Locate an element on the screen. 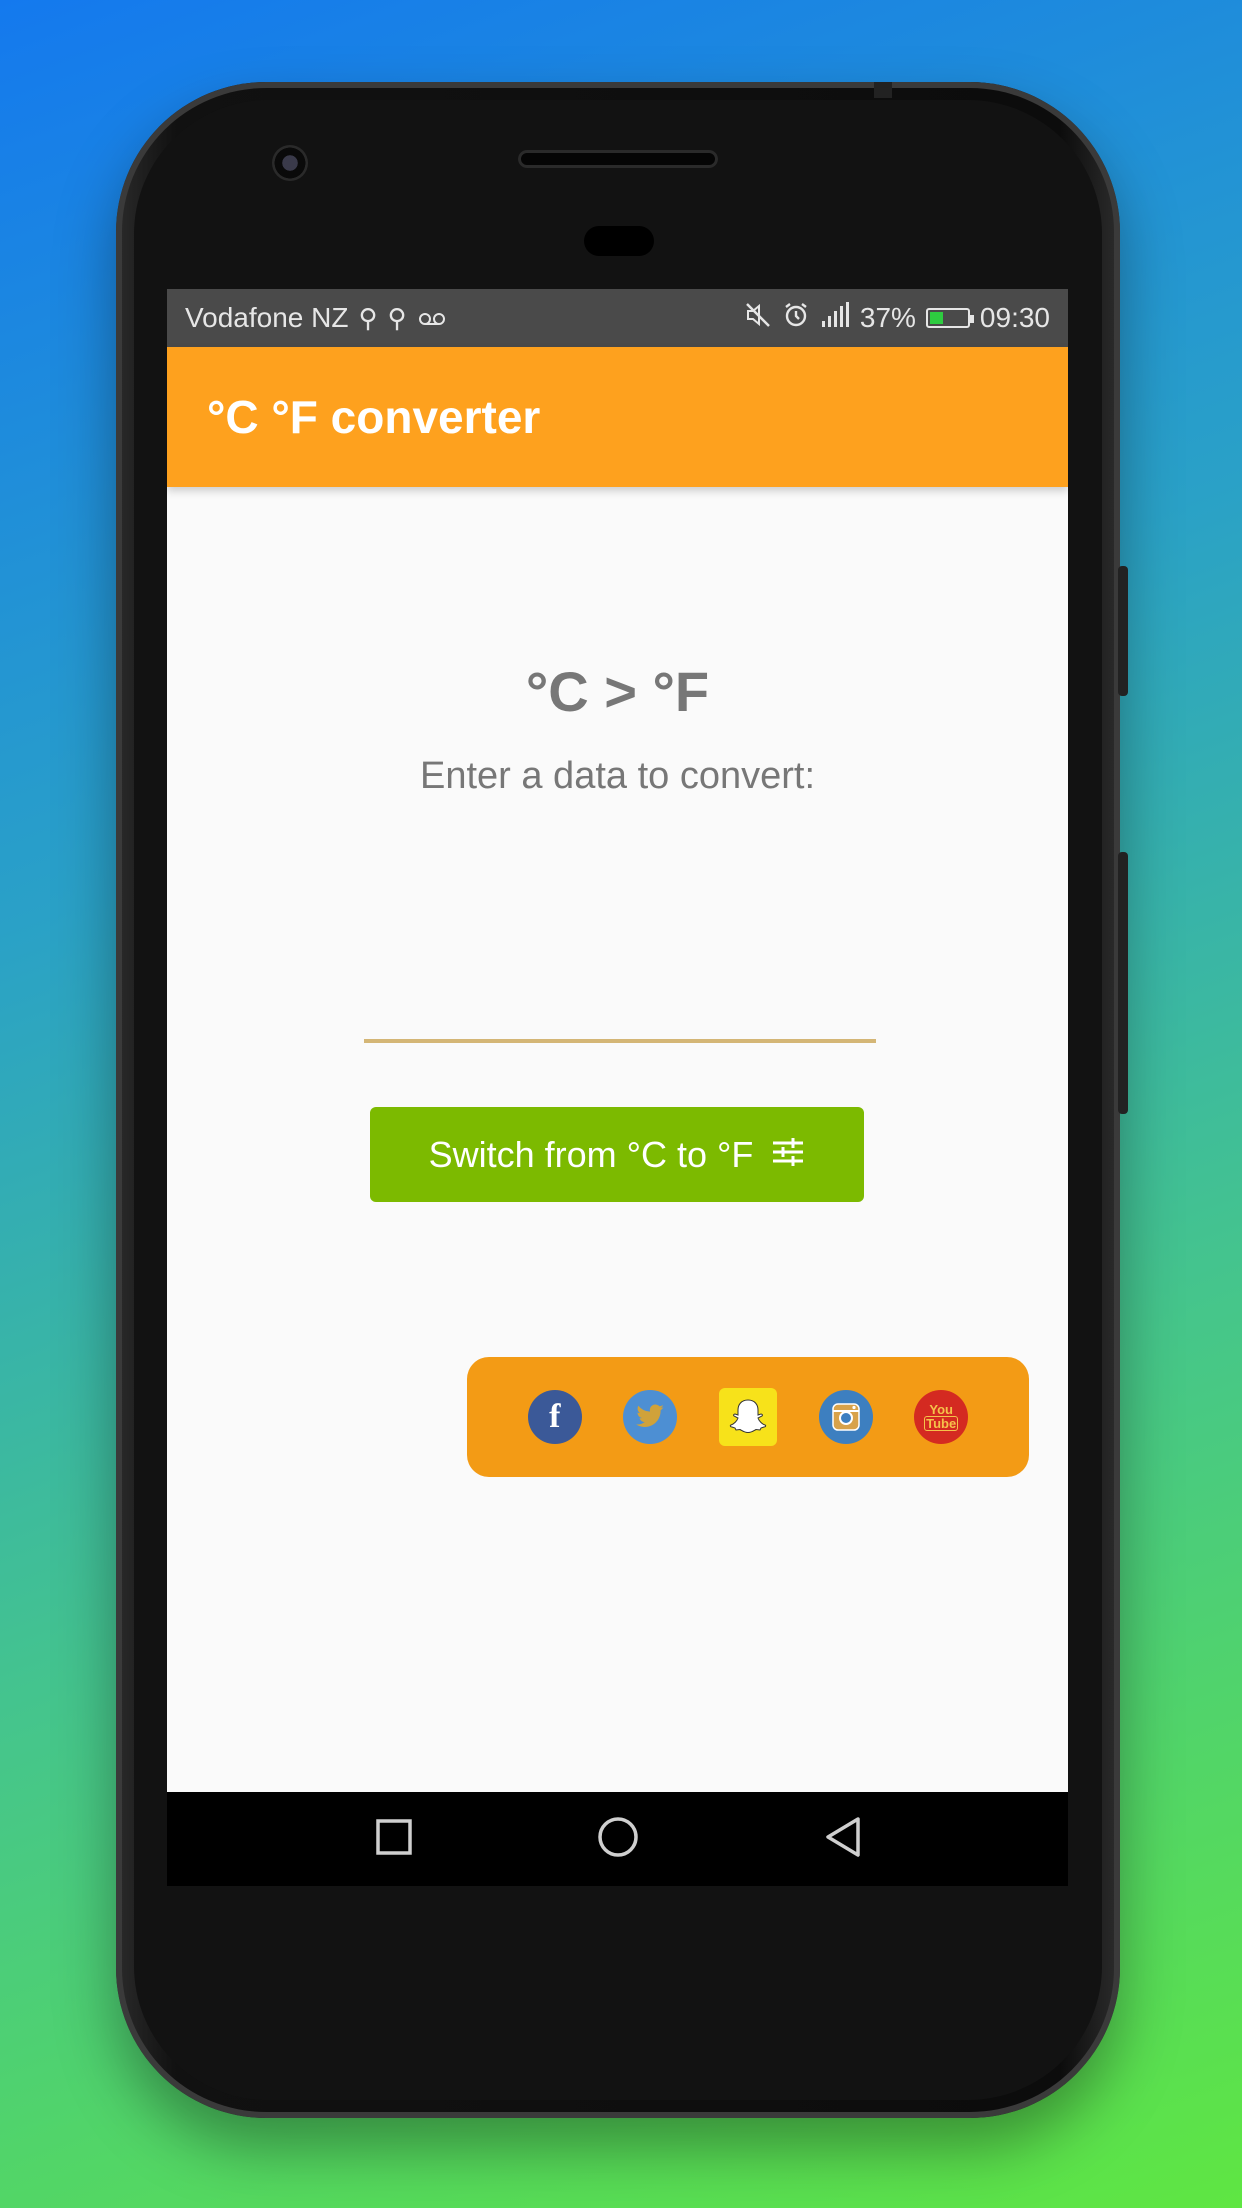  youtube-glyph-top: You is located at coordinates (941, 1409).